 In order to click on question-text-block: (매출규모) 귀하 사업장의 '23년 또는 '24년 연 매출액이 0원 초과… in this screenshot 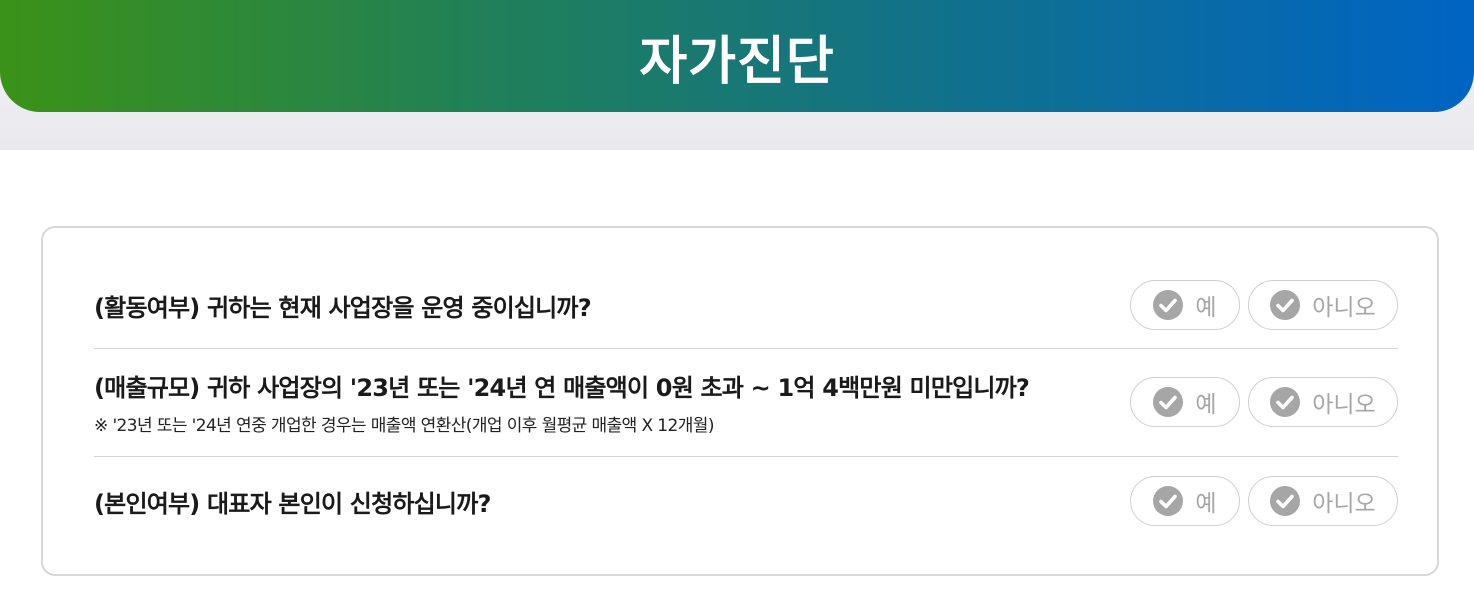, I will do `click(562, 402)`.